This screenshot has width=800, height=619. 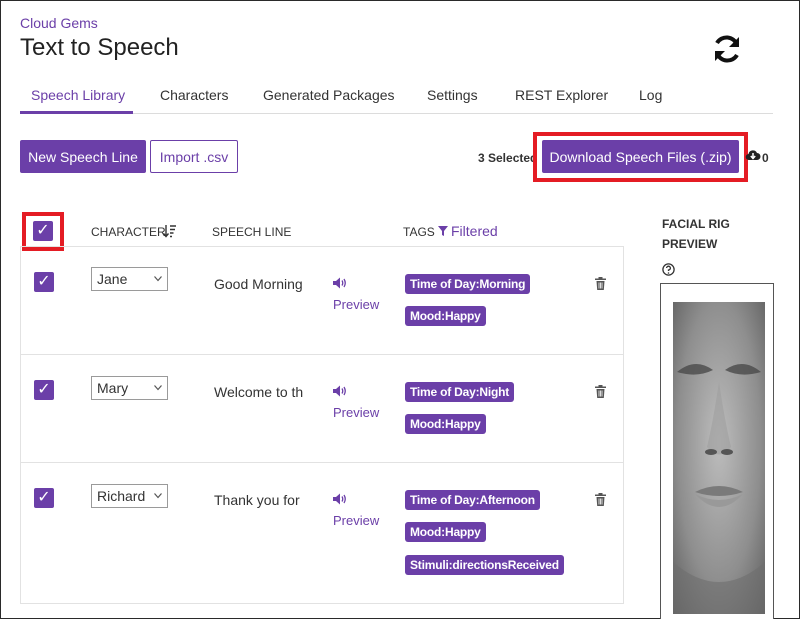 What do you see at coordinates (128, 232) in the screenshot?
I see `column-character: CHARACTER` at bounding box center [128, 232].